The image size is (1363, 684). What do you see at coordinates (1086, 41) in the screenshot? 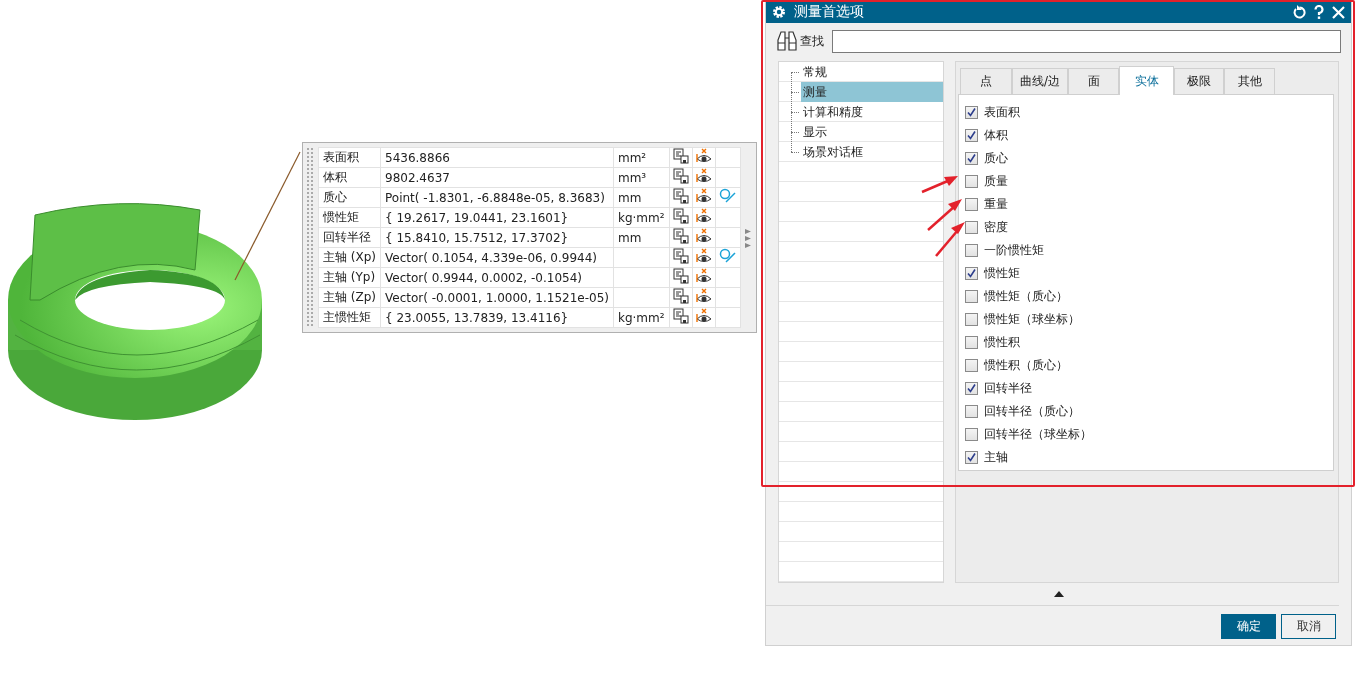
I see `search-field` at bounding box center [1086, 41].